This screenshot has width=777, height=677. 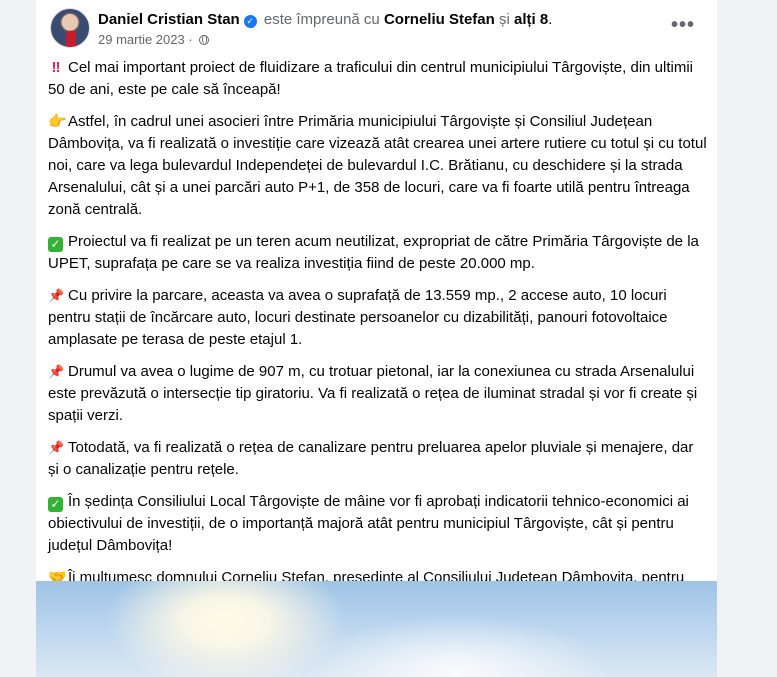 What do you see at coordinates (376, 629) in the screenshot?
I see `post-photo` at bounding box center [376, 629].